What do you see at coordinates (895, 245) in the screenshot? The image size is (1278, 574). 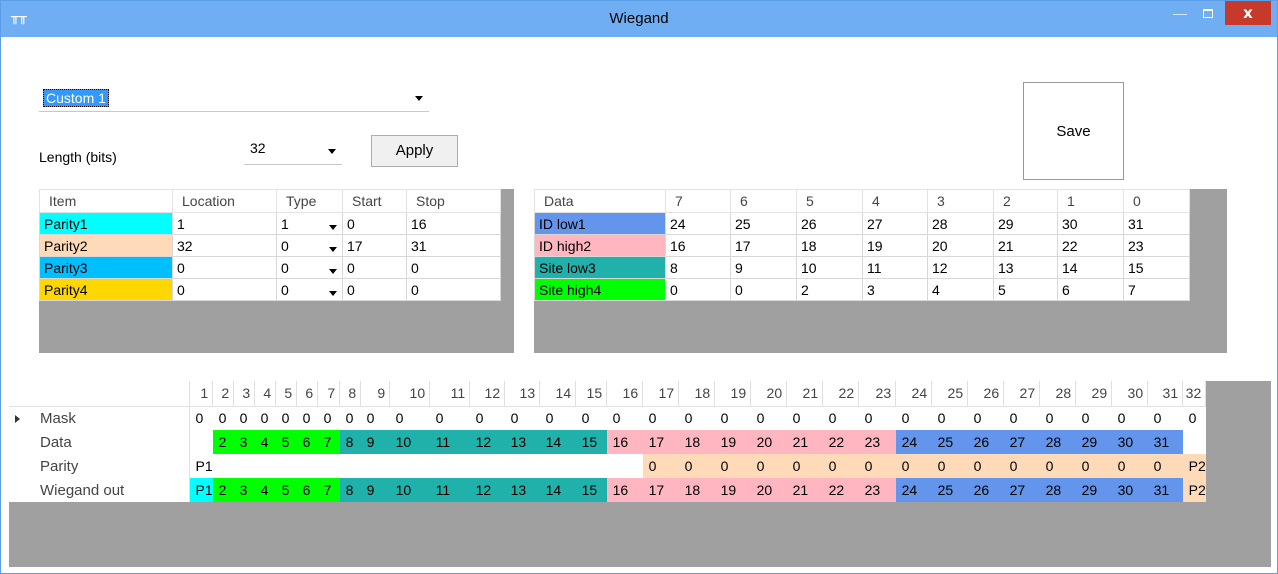 I see `data-bit-cell: 19` at bounding box center [895, 245].